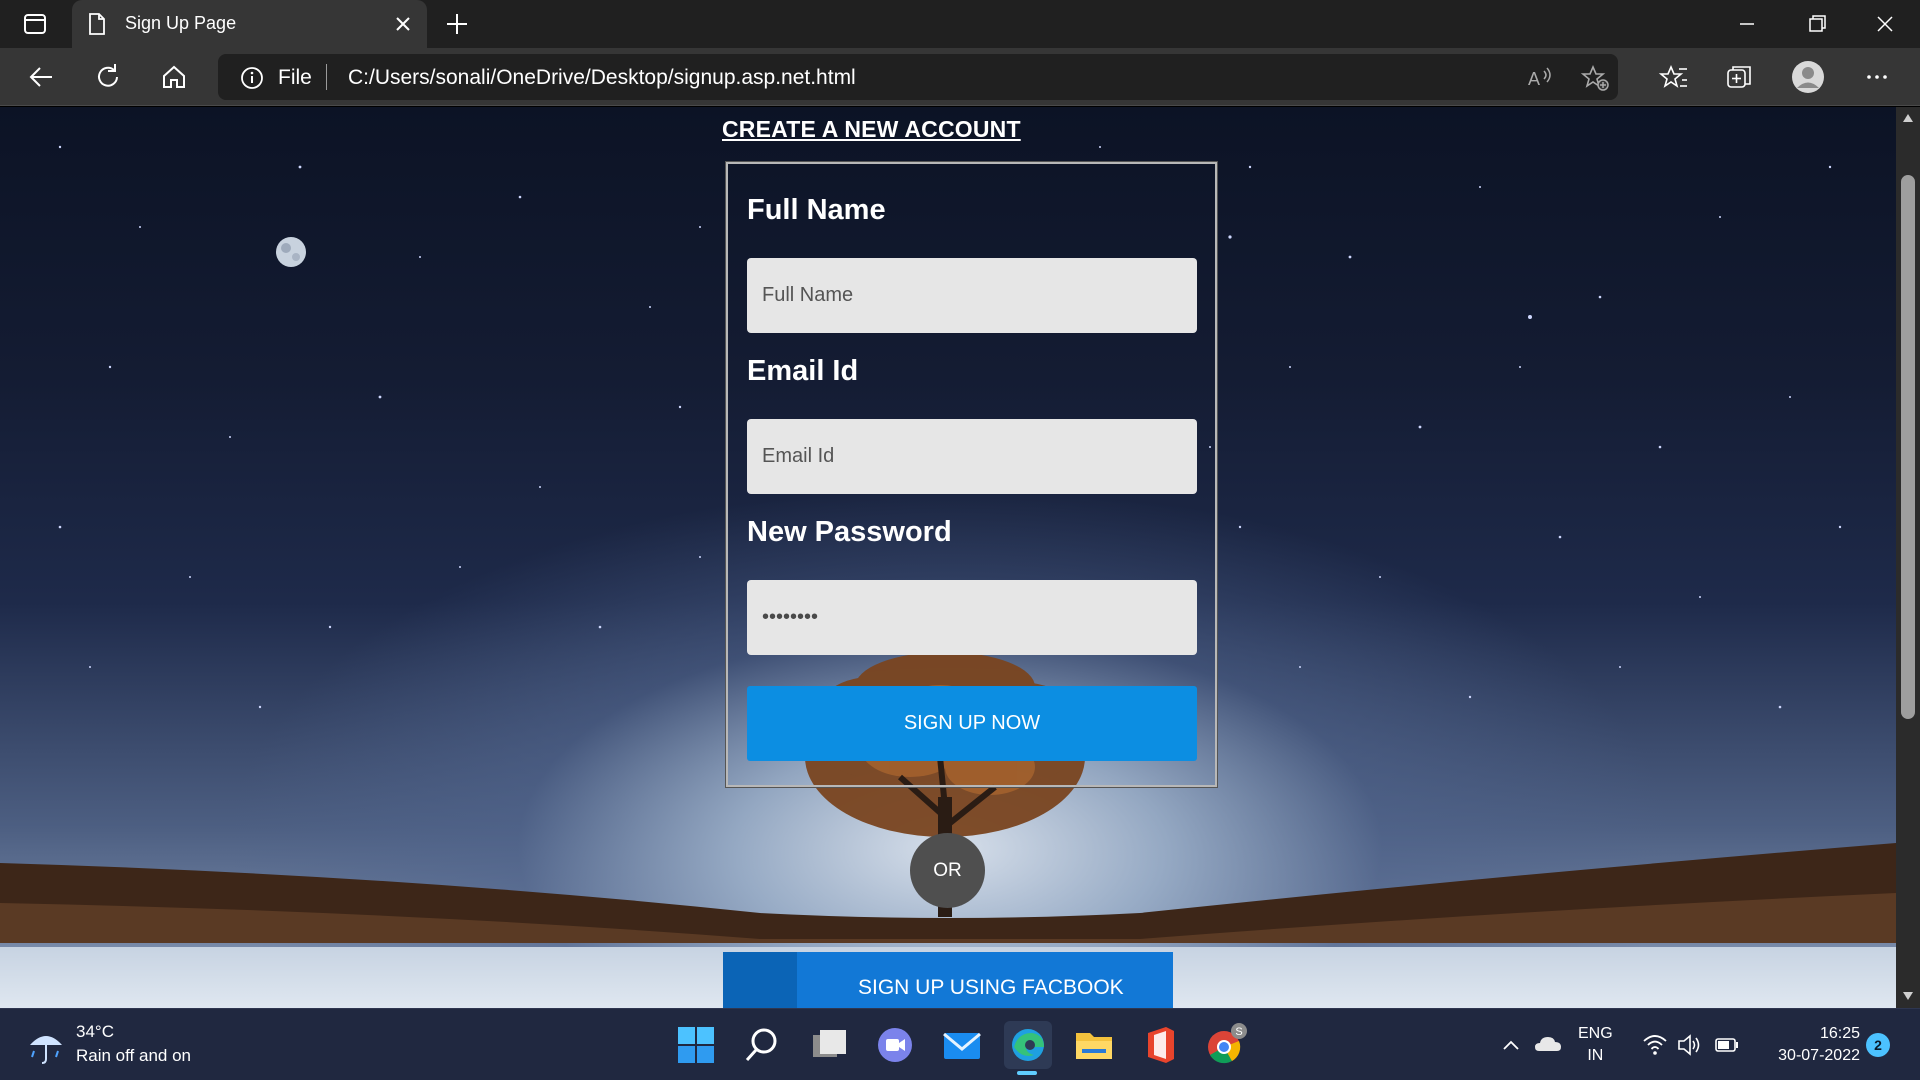 The image size is (1920, 1080). I want to click on edge-browser-icon, so click(1028, 1045).